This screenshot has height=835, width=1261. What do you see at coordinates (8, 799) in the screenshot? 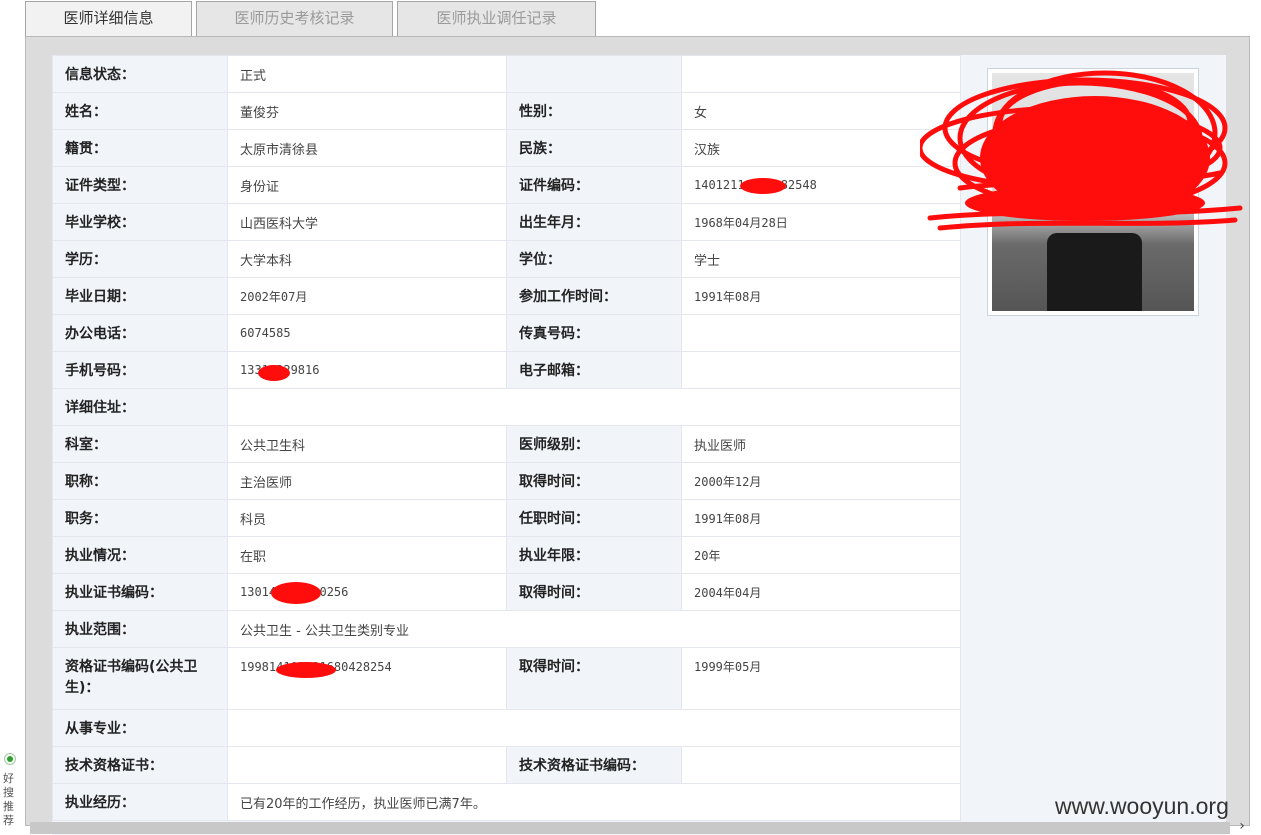
I see `side-widget-label: 好搜推荐` at bounding box center [8, 799].